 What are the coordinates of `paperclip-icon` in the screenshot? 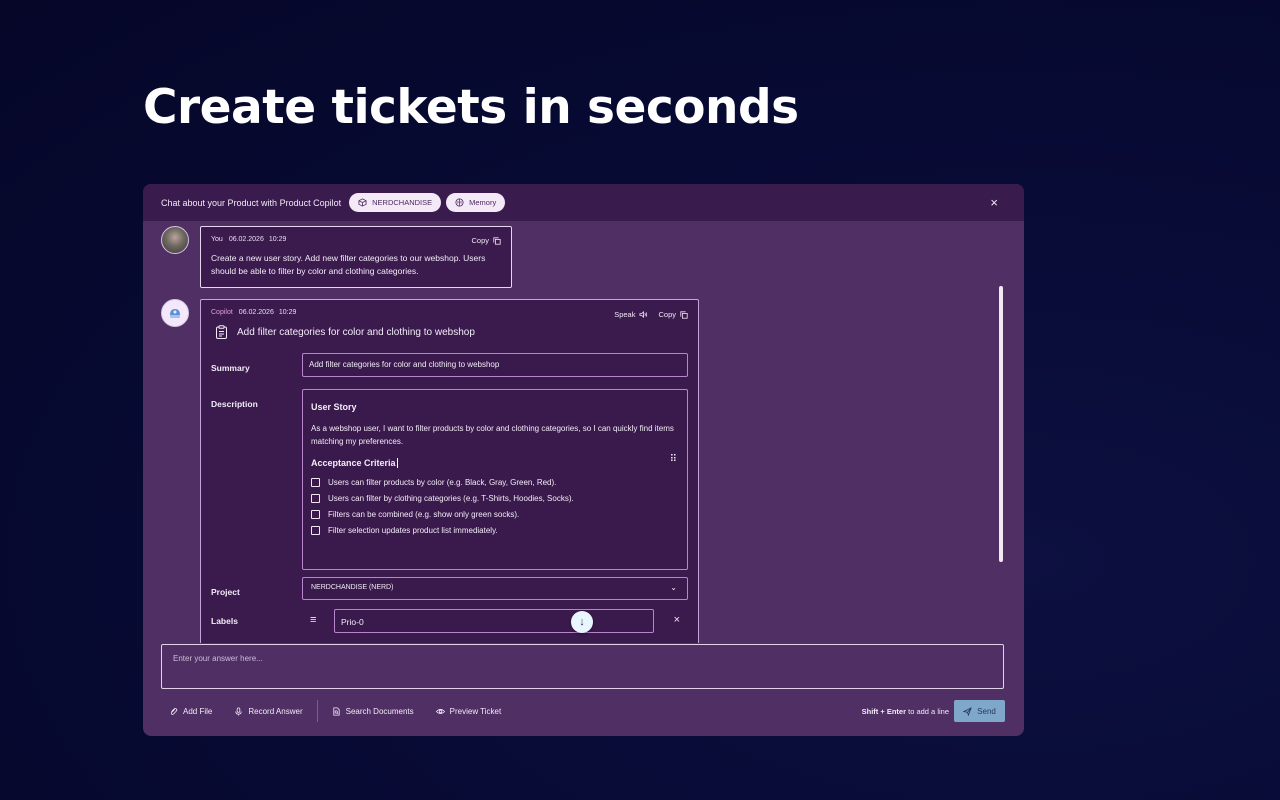 It's located at (174, 711).